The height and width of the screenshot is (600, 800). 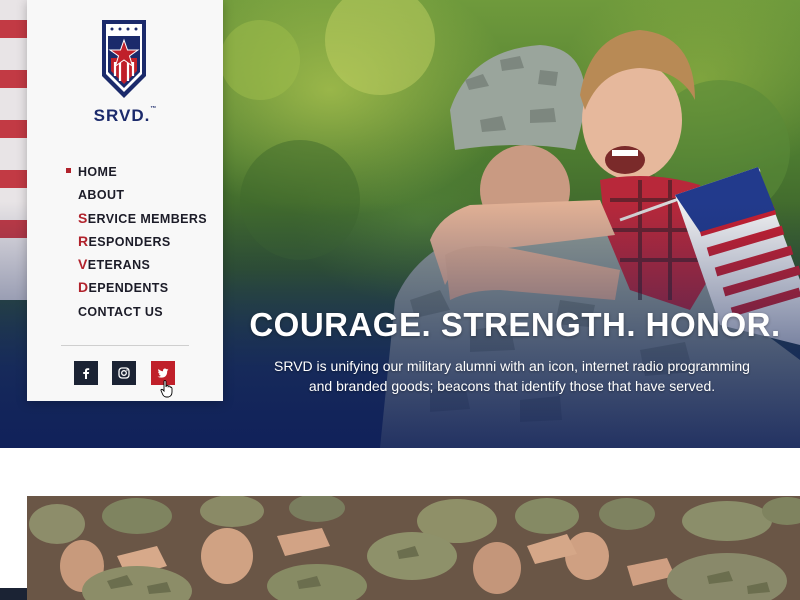 I want to click on nav-item-dependents: DEPENDENTS, so click(x=142, y=289).